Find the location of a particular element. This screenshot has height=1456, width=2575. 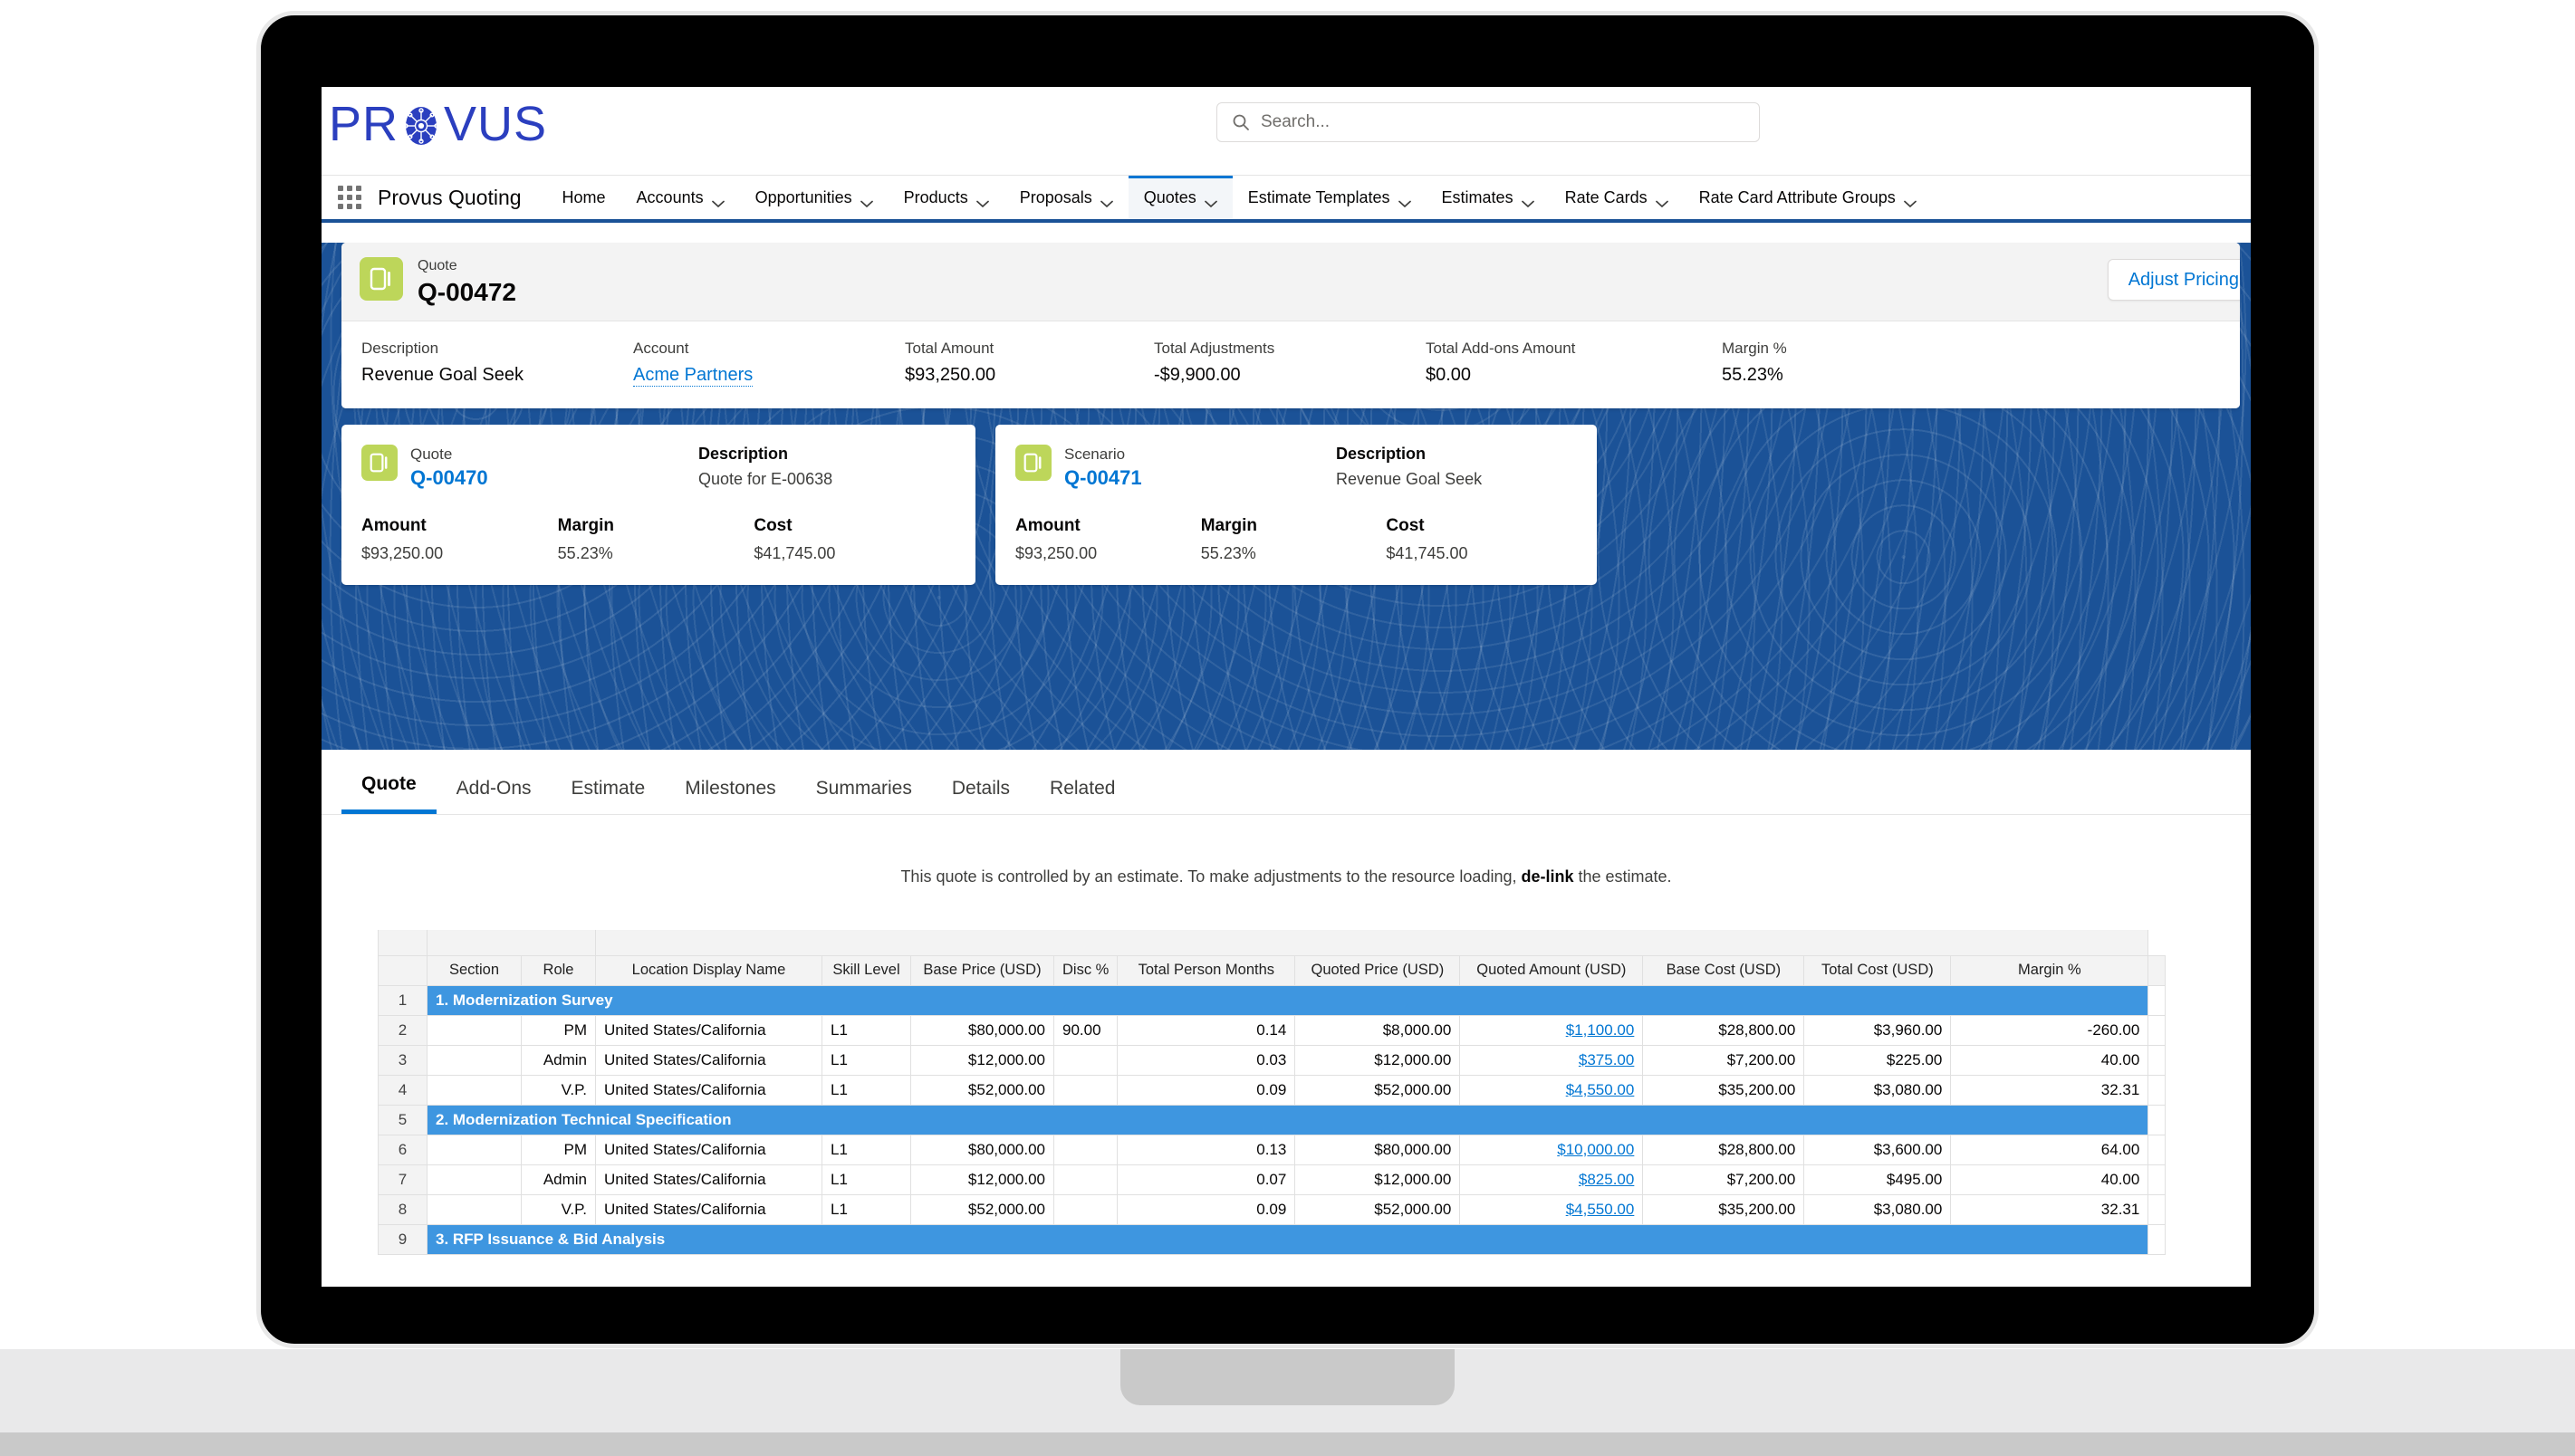

app-launcher-button is located at coordinates (351, 197).